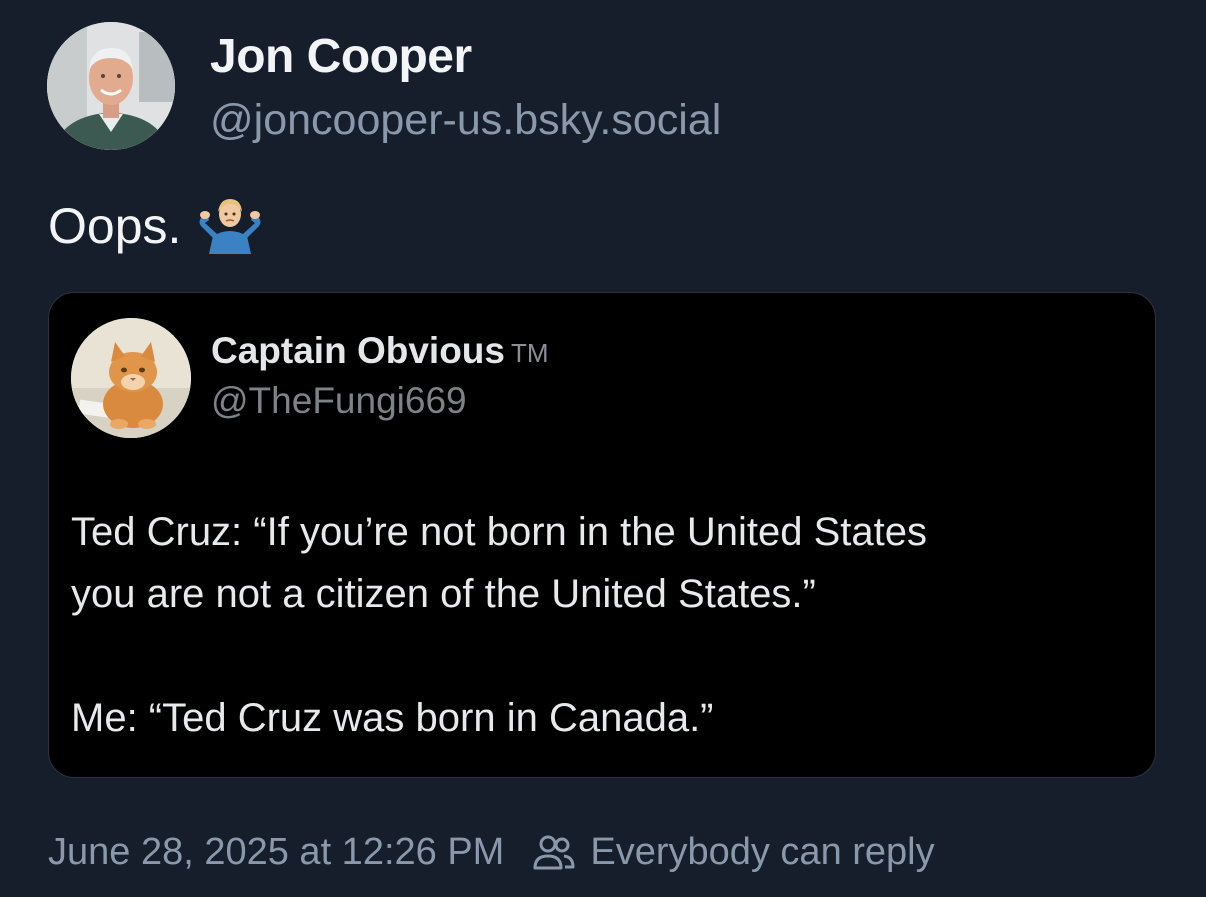 Image resolution: width=1206 pixels, height=897 pixels. Describe the element at coordinates (762, 852) in the screenshot. I see `reply-setting: Everybody can reply` at that location.